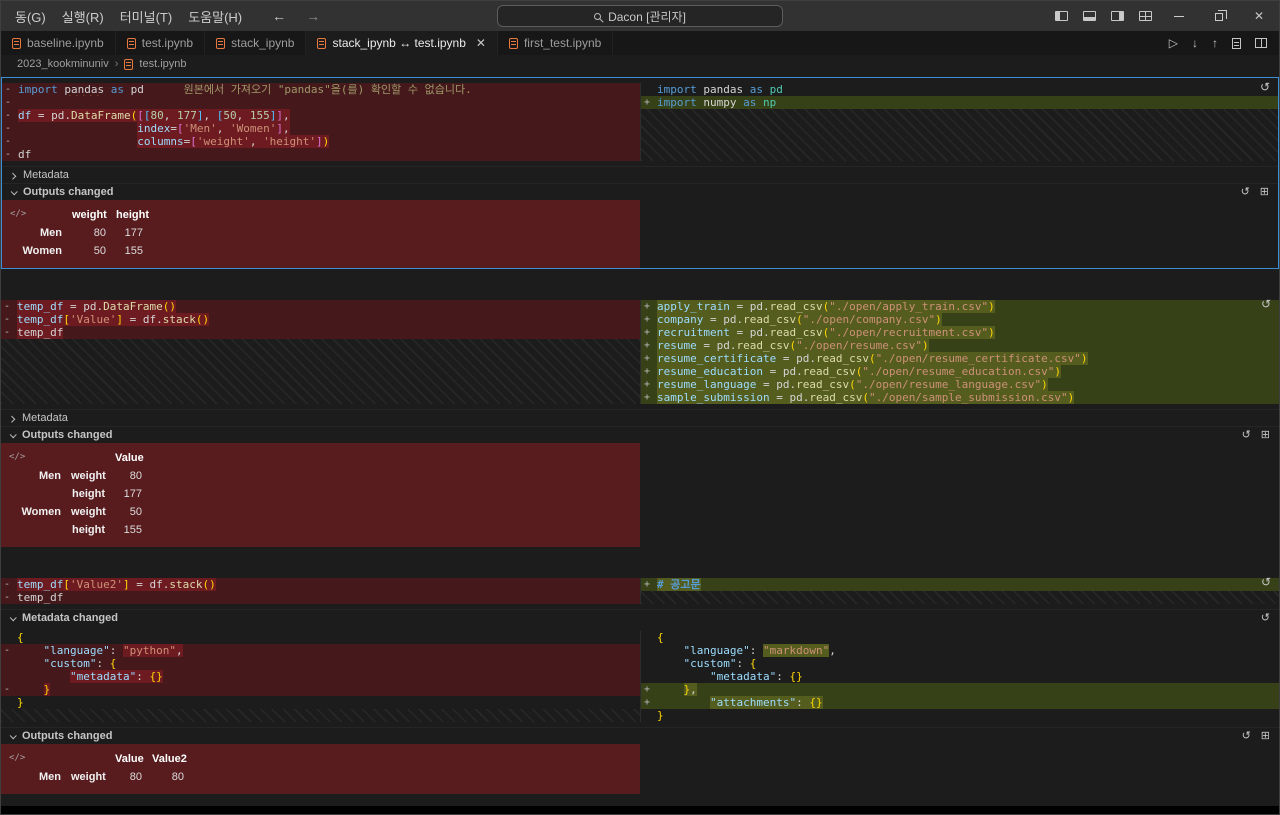 The width and height of the screenshot is (1280, 815). What do you see at coordinates (88, 494) in the screenshot?
I see `dataframe-cell: height` at bounding box center [88, 494].